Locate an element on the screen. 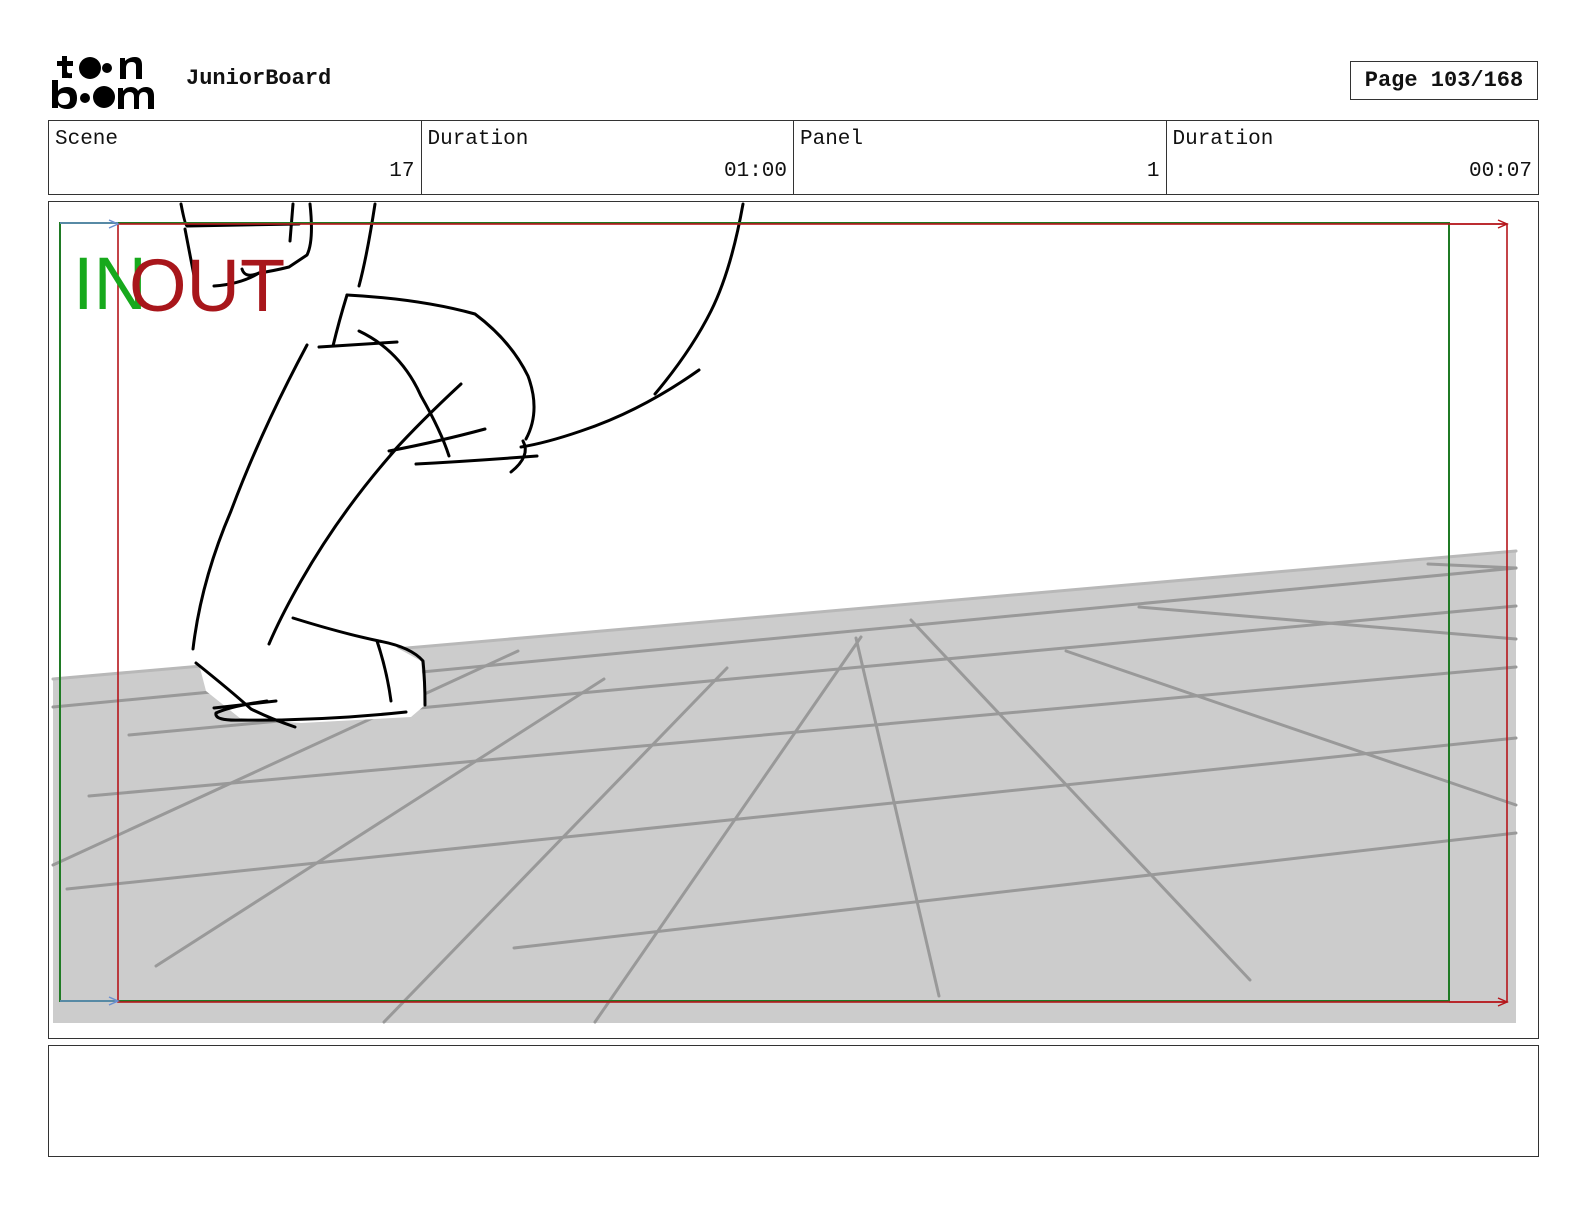 The height and width of the screenshot is (1224, 1584). toonboom-logo: toon boom is located at coordinates (108, 81).